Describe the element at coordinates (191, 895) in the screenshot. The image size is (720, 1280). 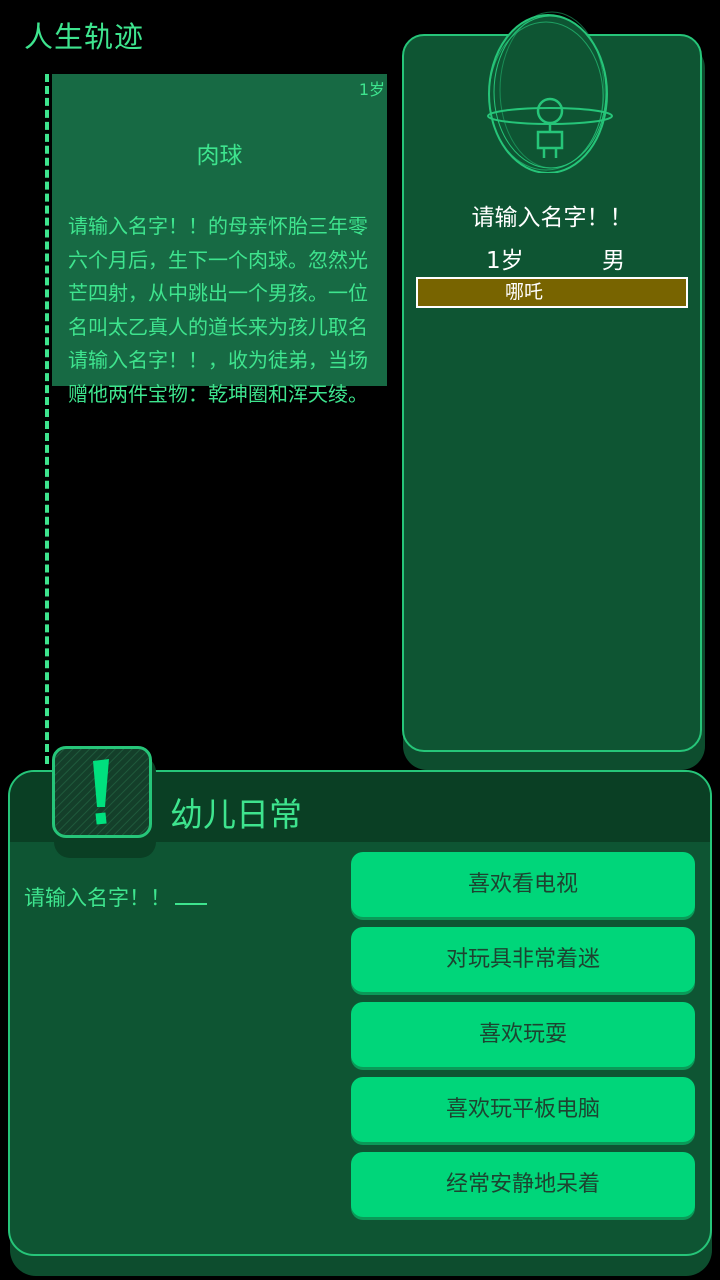
I see `text-cursor` at that location.